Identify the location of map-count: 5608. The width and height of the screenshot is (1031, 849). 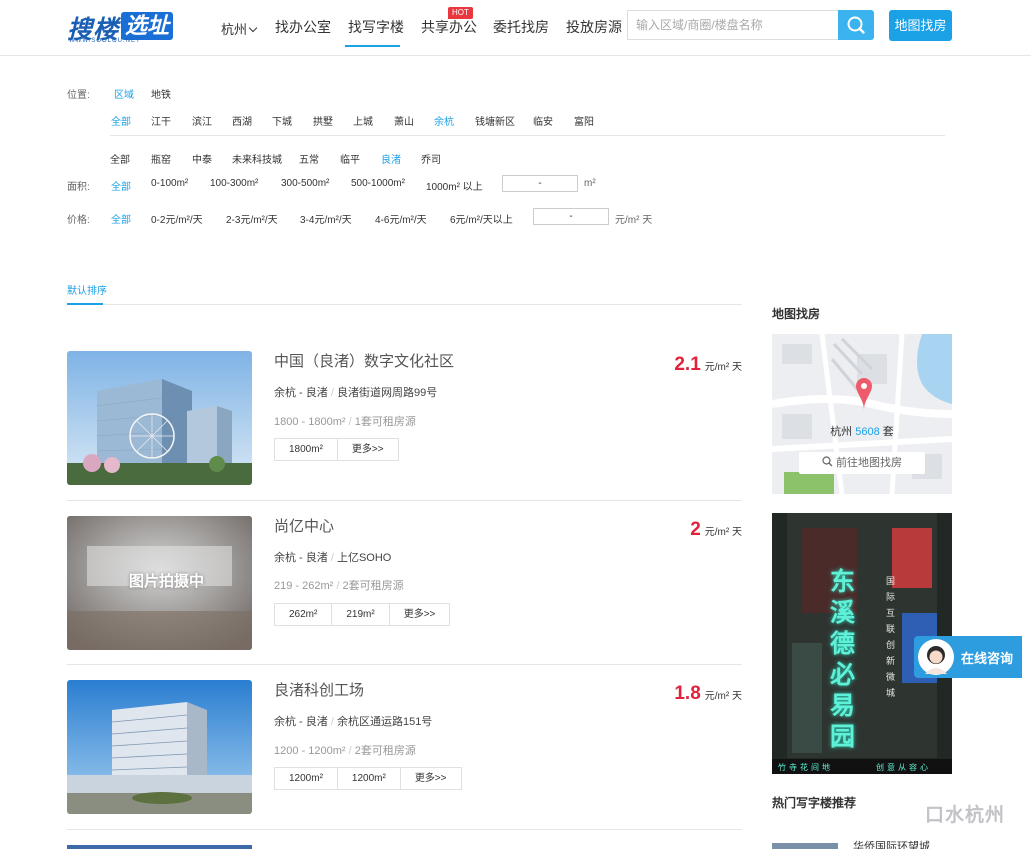
(867, 432).